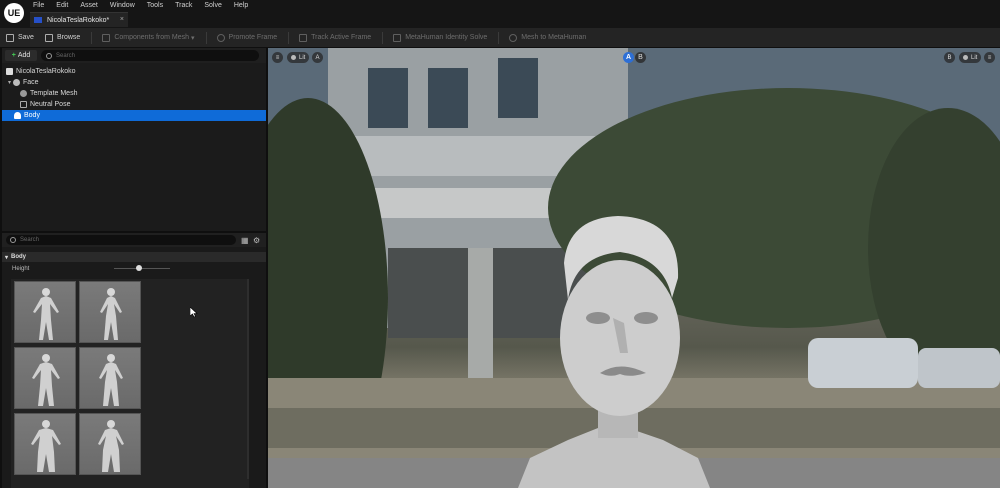  I want to click on view-b-label: B, so click(949, 57).